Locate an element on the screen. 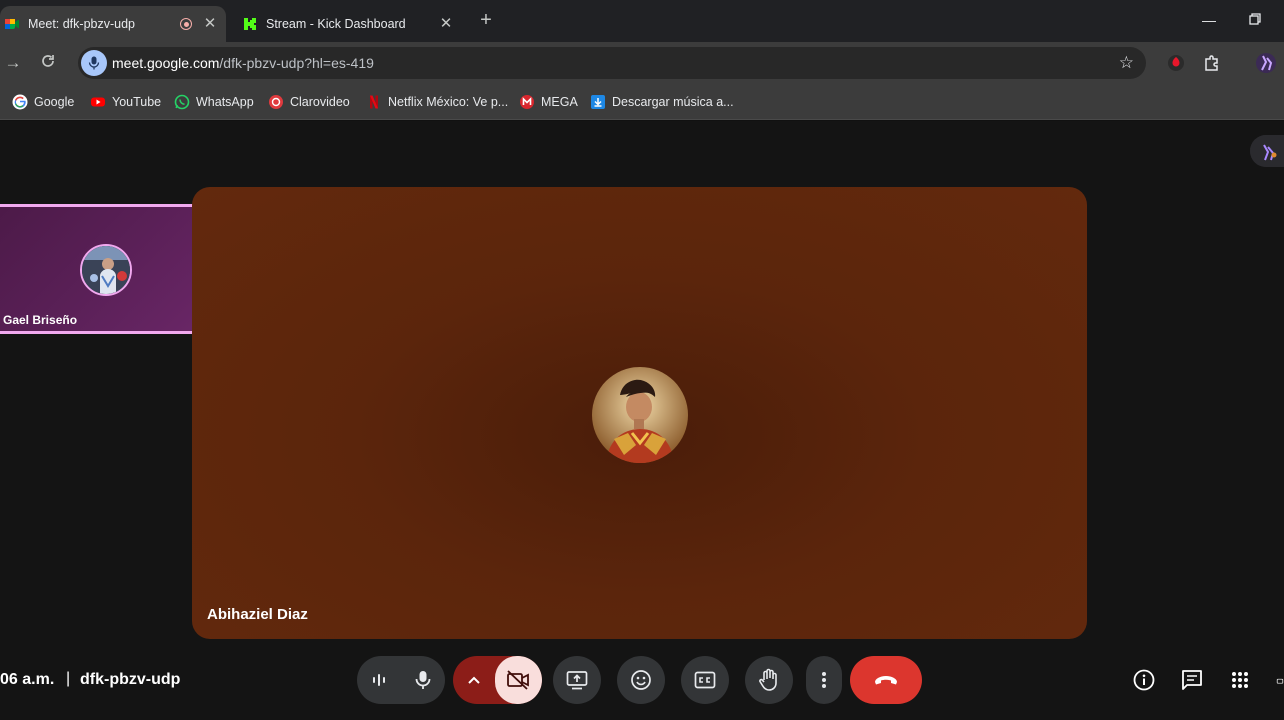 The image size is (1284, 720). hang-up-button is located at coordinates (886, 680).